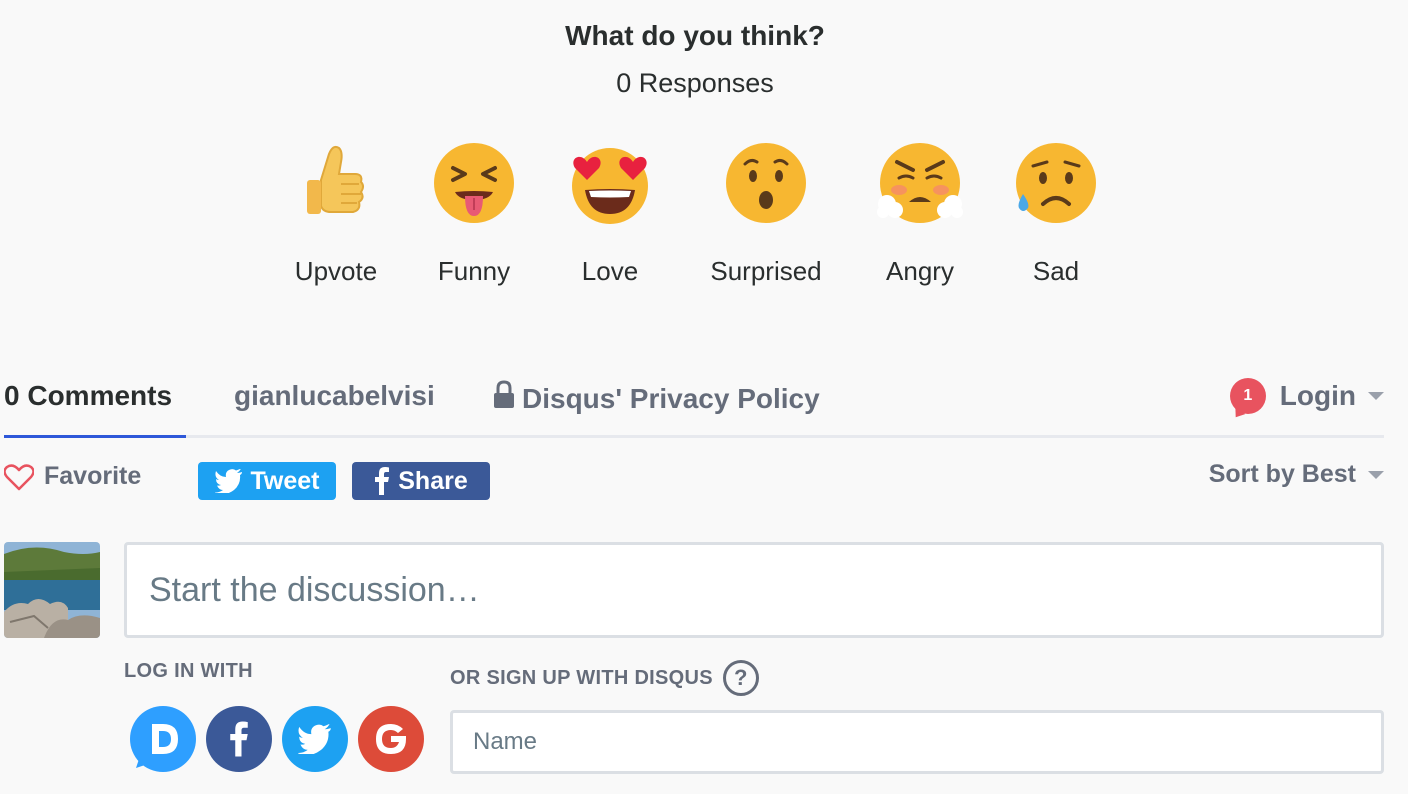 The height and width of the screenshot is (794, 1408). I want to click on facebook-login-button, so click(239, 739).